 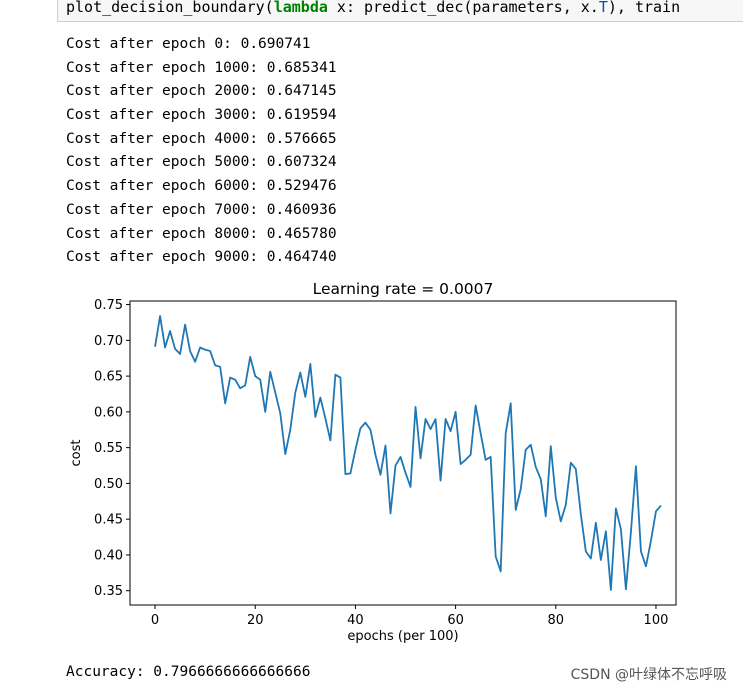 What do you see at coordinates (108, 305) in the screenshot?
I see `y-tick-label: 0.75` at bounding box center [108, 305].